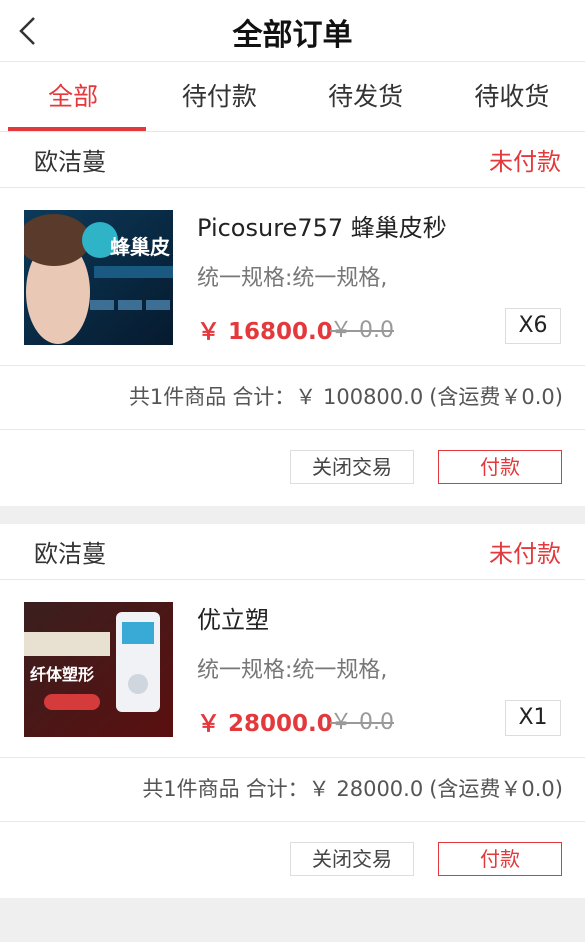  I want to click on product-image: 蜂巢皮, so click(98, 277).